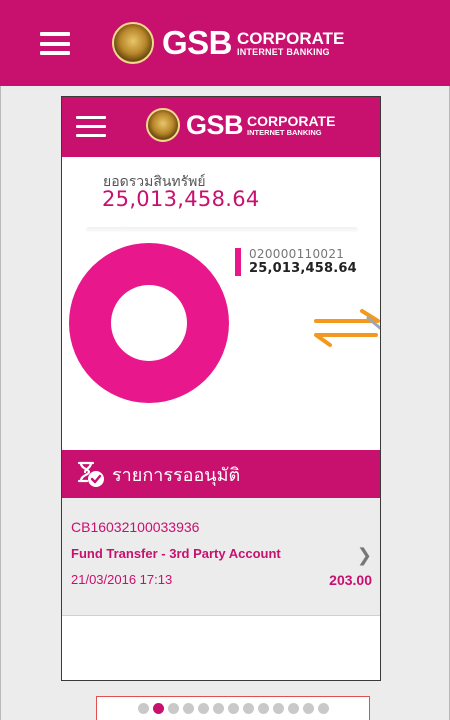 The width and height of the screenshot is (450, 720). I want to click on pending-approval-header: รายการรออนุมัติ, so click(221, 474).